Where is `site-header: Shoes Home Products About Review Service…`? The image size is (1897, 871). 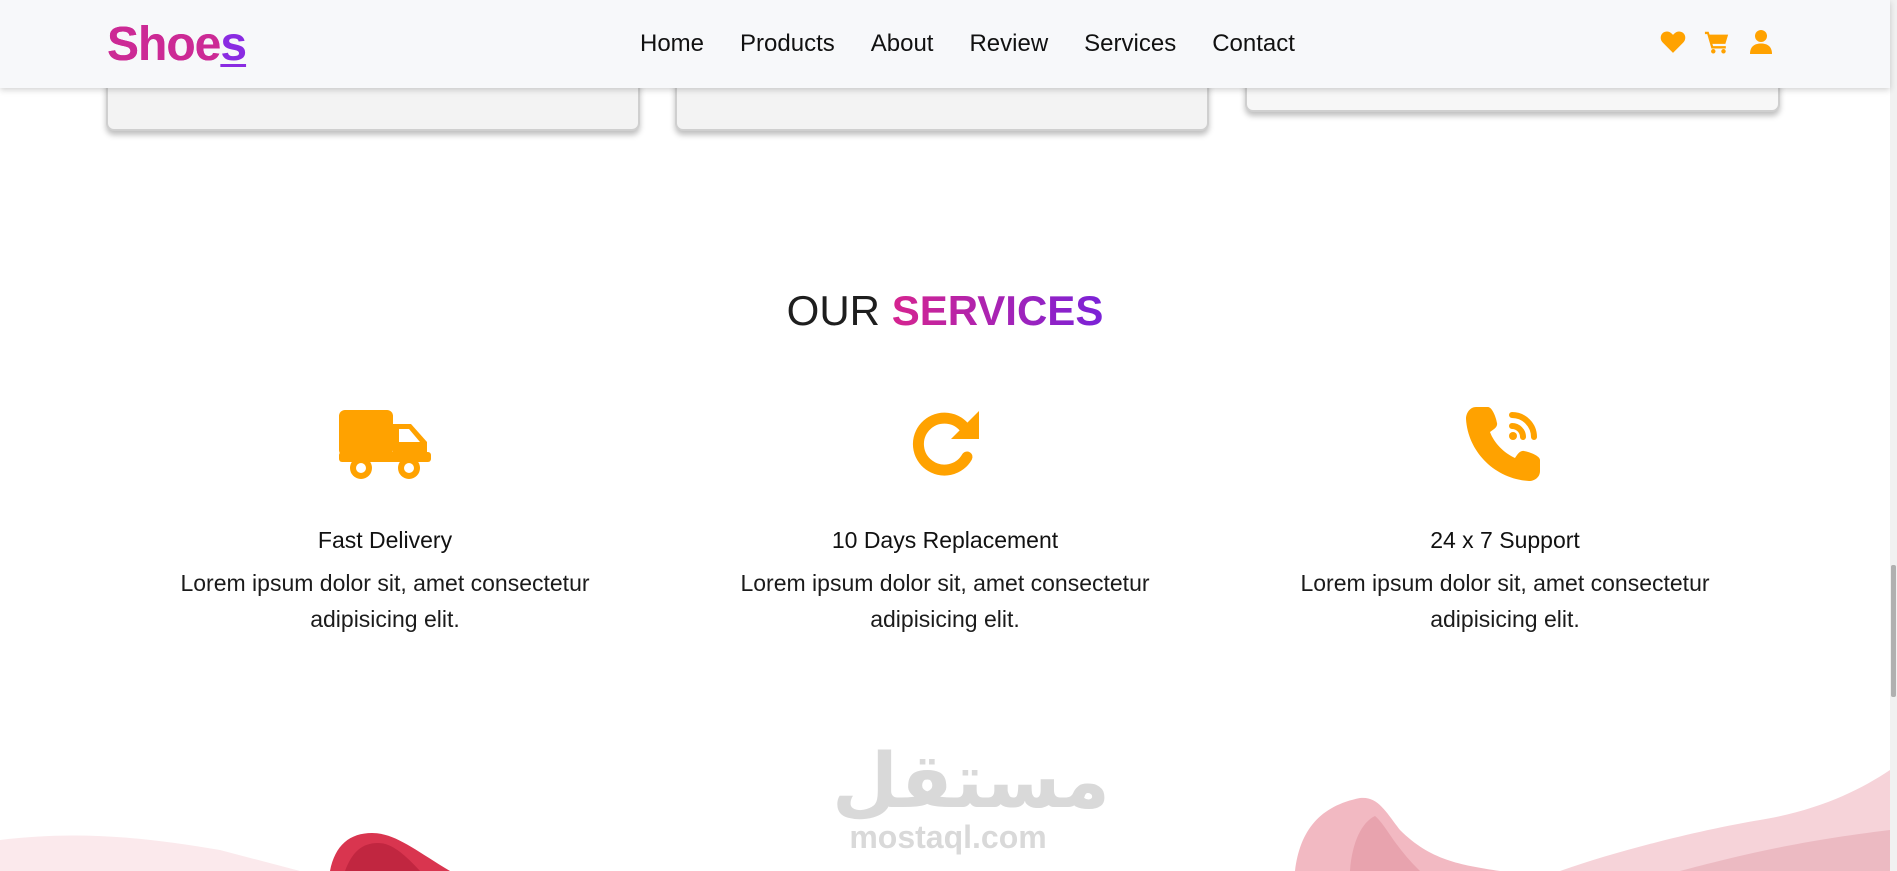 site-header: Shoes Home Products About Review Service… is located at coordinates (945, 44).